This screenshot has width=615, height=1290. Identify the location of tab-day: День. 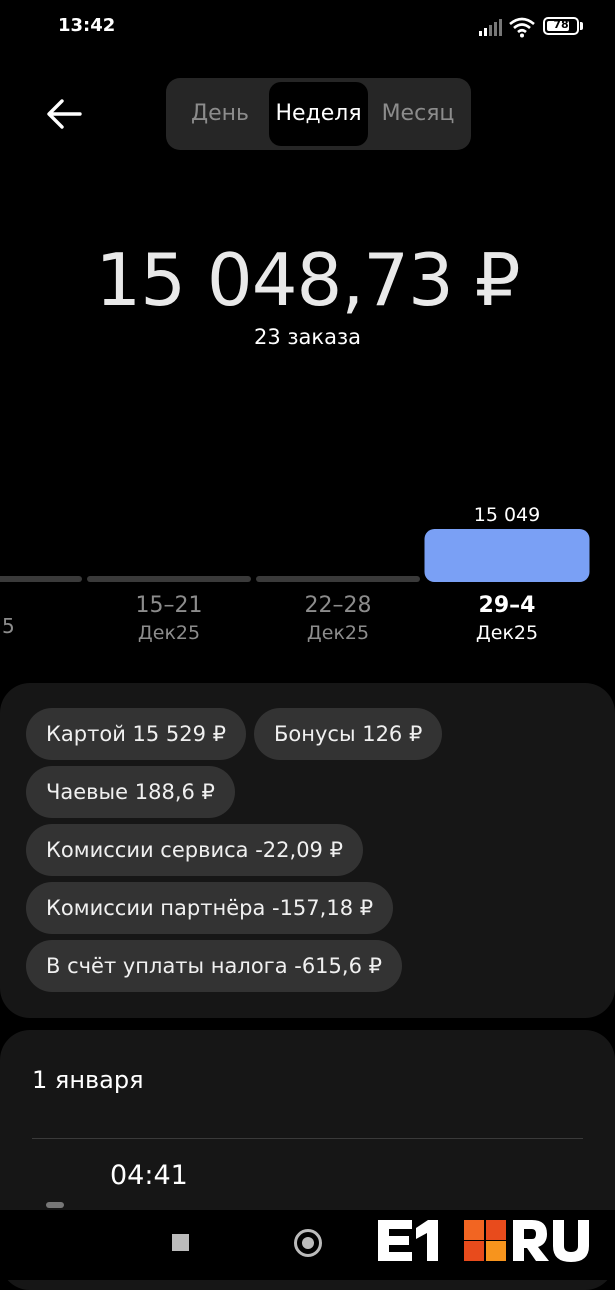
(220, 114).